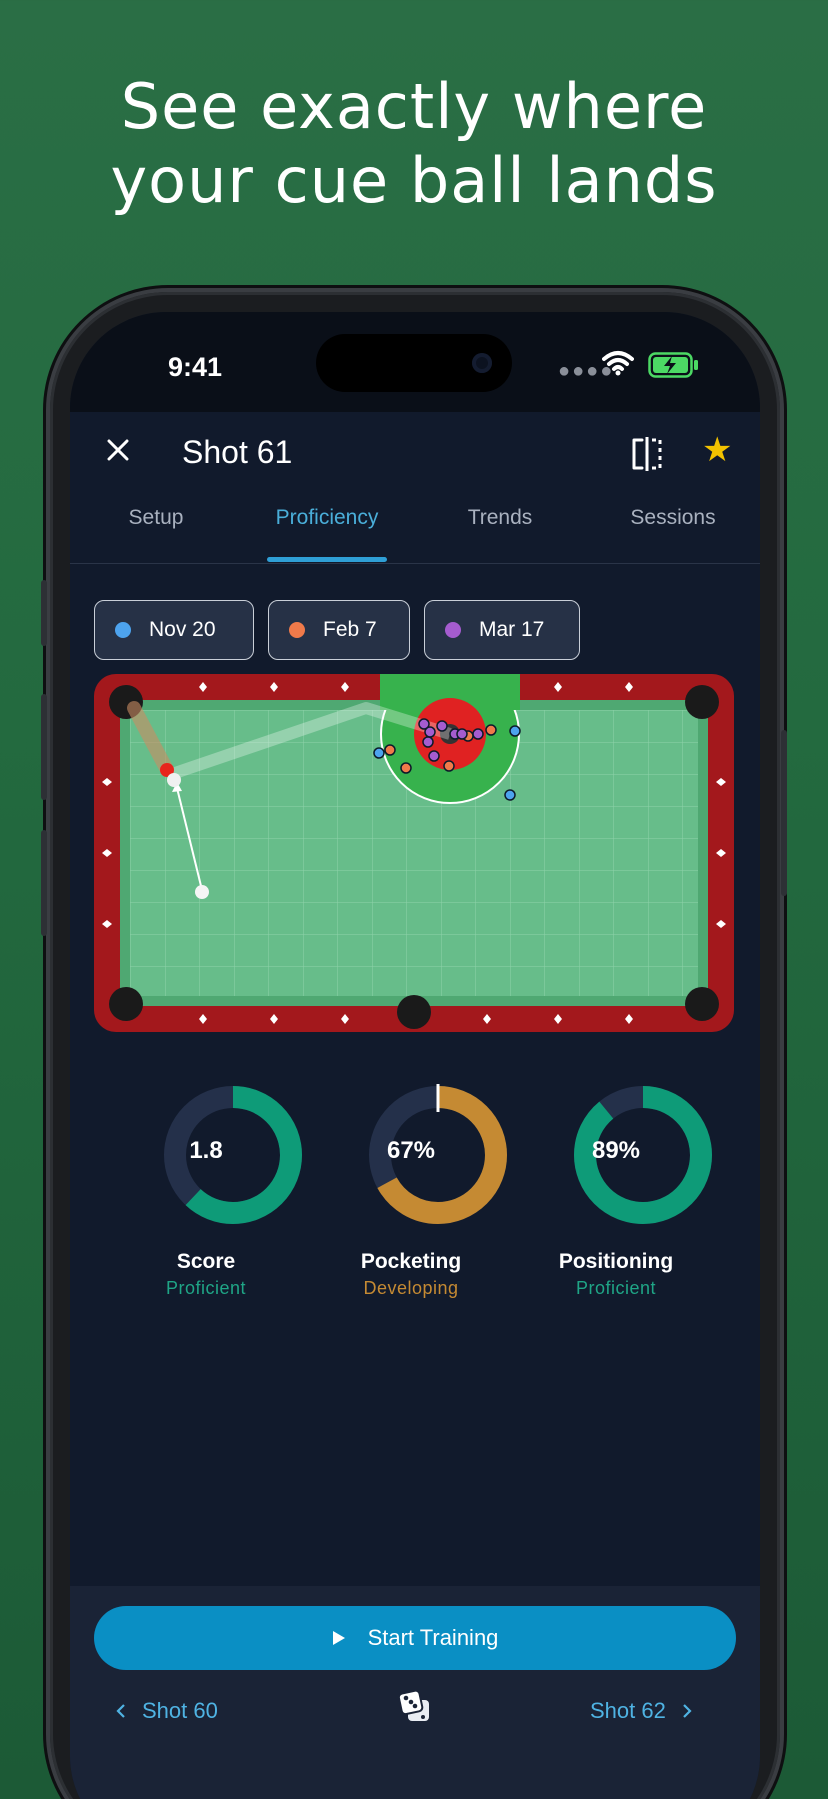  I want to click on cue-ball-contact, so click(174, 780).